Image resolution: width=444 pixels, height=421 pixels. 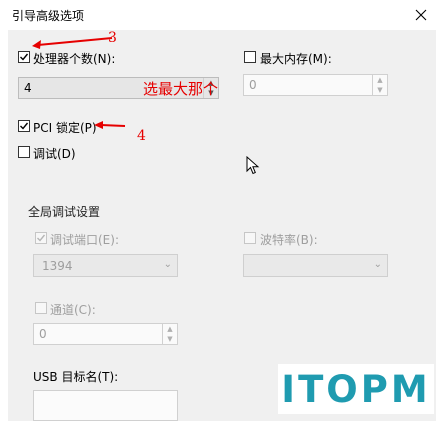 What do you see at coordinates (64, 212) in the screenshot?
I see `global-debug-group-title: 全局调试设置` at bounding box center [64, 212].